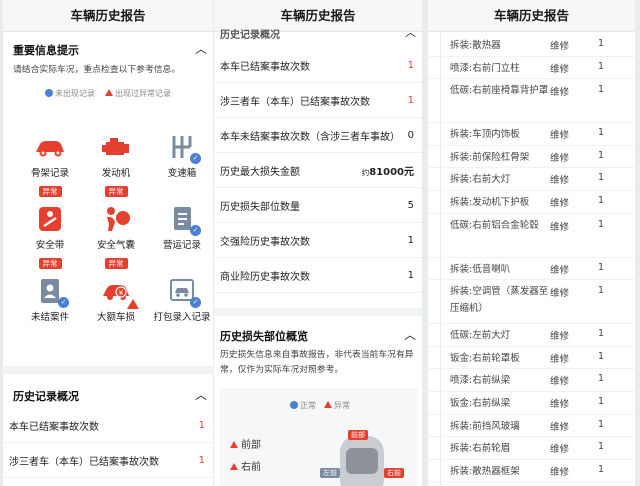 This screenshot has height=486, width=640. I want to click on check-icon, so click(294, 405).